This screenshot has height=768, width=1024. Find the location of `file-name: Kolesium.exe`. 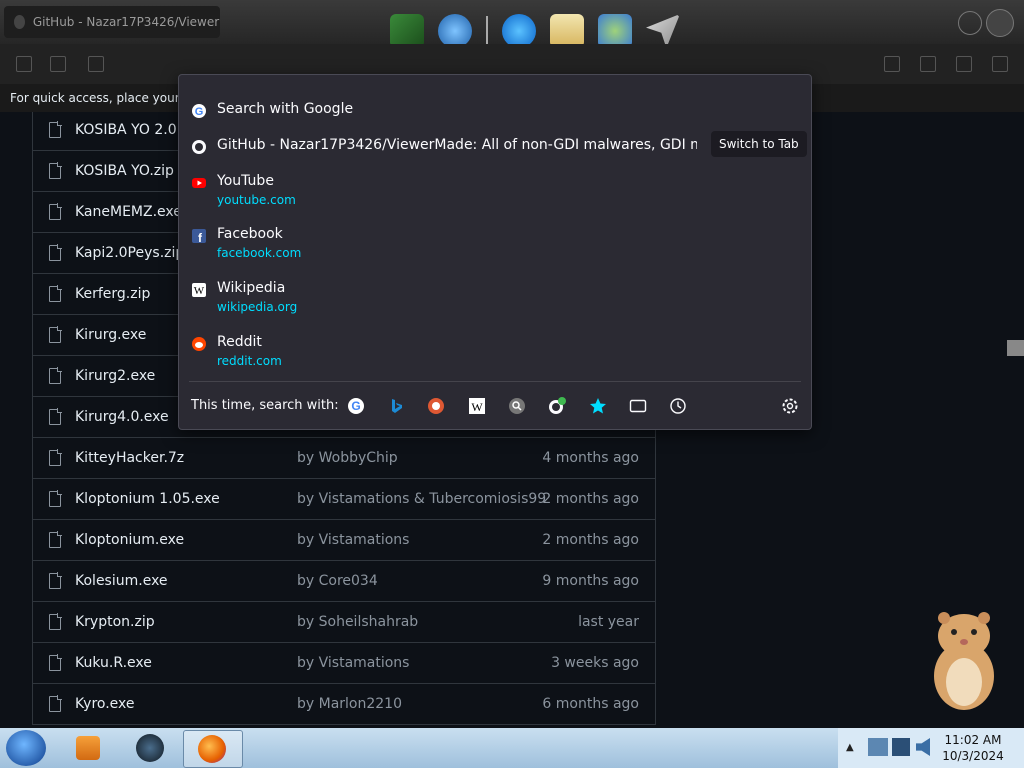

file-name: Kolesium.exe is located at coordinates (121, 581).